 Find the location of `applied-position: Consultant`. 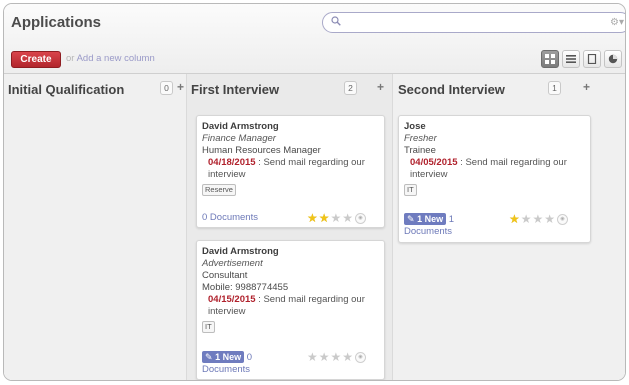

applied-position: Consultant is located at coordinates (225, 275).